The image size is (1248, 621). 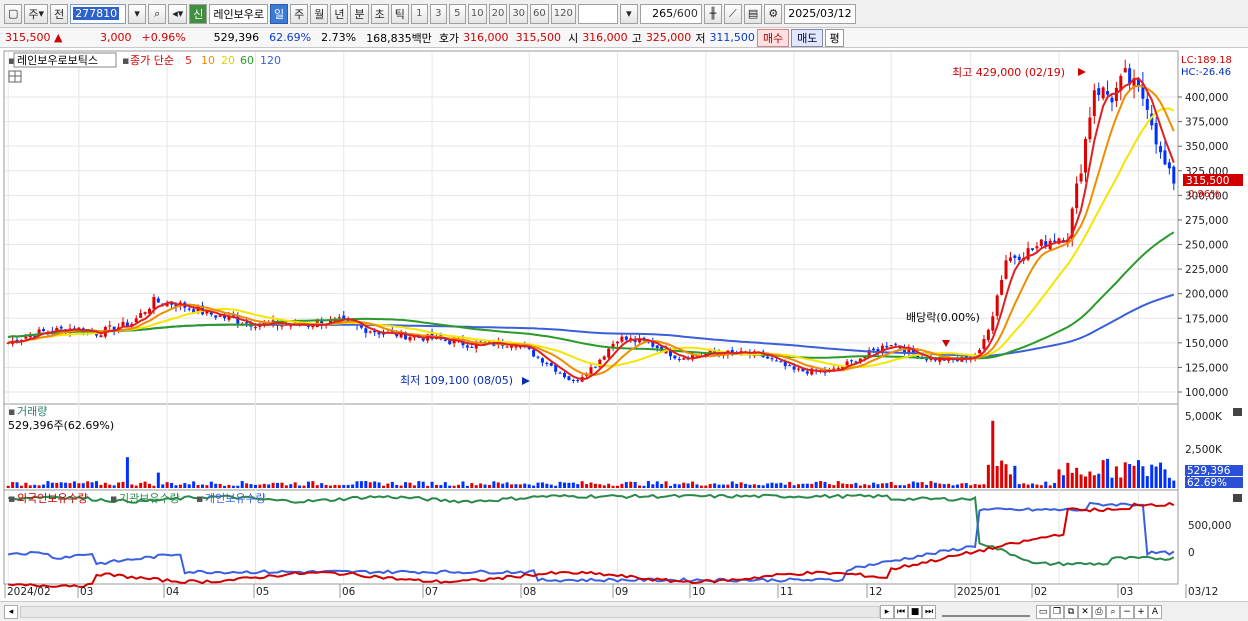 What do you see at coordinates (1206, 393) in the screenshot?
I see `price-tick-label: 100,000` at bounding box center [1206, 393].